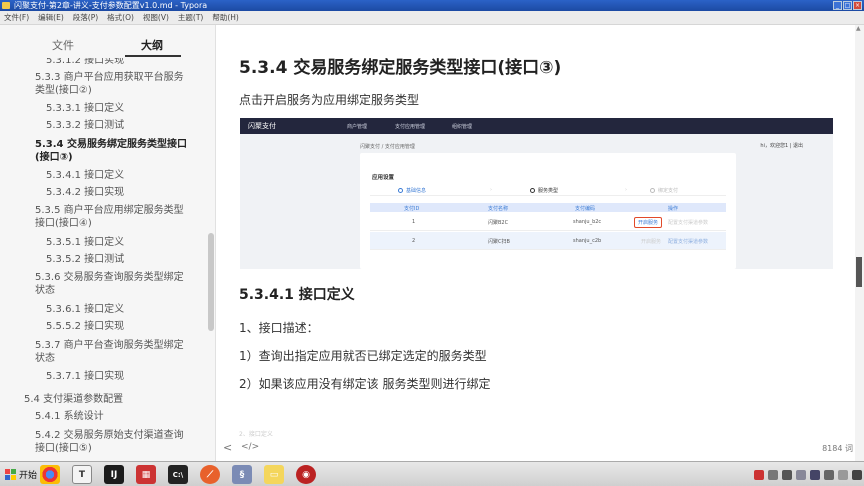  What do you see at coordinates (85, 242) in the screenshot?
I see `outline-item: 5.3.5.1 接口定义` at bounding box center [85, 242].